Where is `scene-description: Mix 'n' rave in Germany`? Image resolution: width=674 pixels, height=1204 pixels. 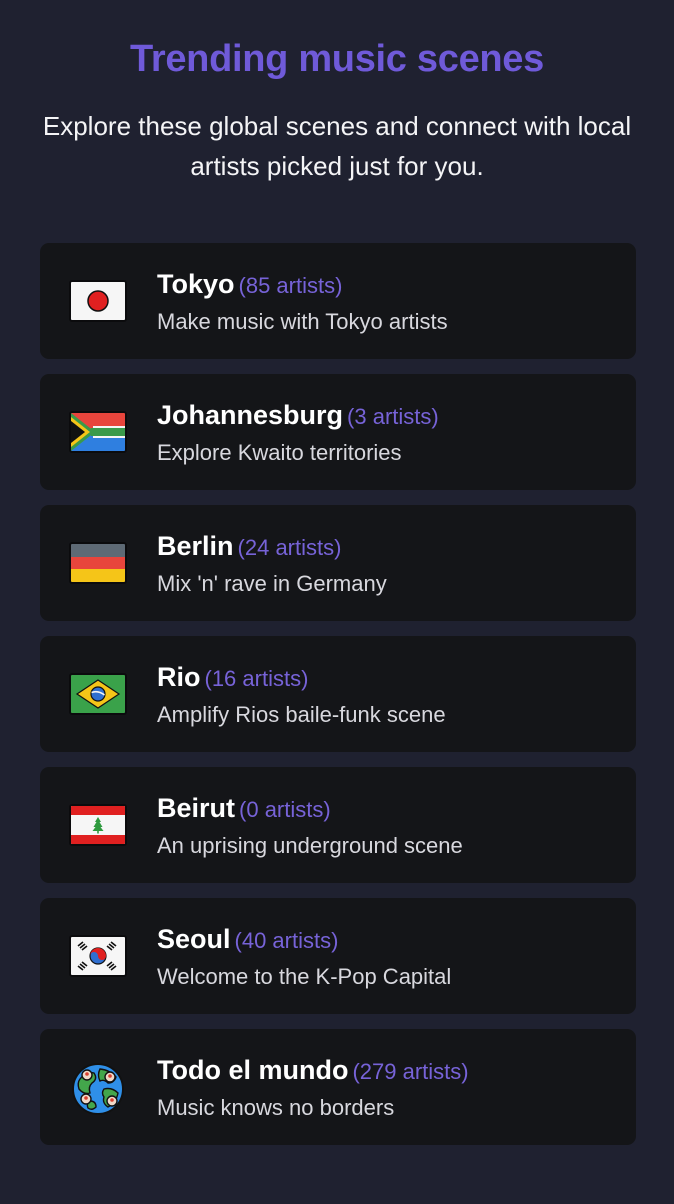 scene-description: Mix 'n' rave in Germany is located at coordinates (272, 583).